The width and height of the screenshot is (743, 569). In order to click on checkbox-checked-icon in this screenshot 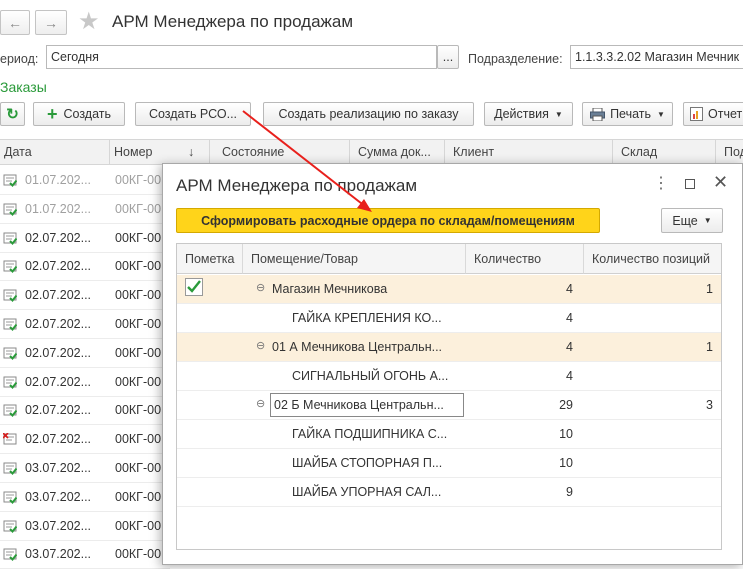, I will do `click(194, 287)`.